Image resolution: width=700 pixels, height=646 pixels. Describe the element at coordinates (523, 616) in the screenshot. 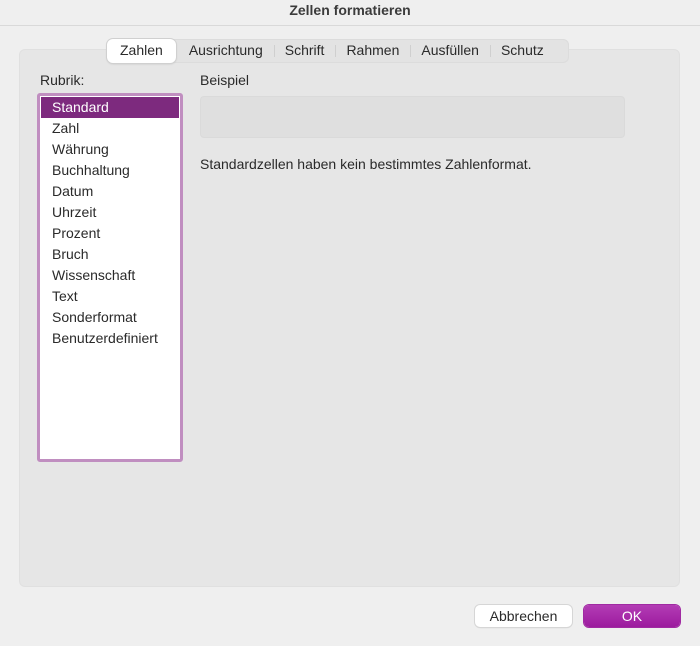

I see `cancel-button: Abbrechen` at that location.